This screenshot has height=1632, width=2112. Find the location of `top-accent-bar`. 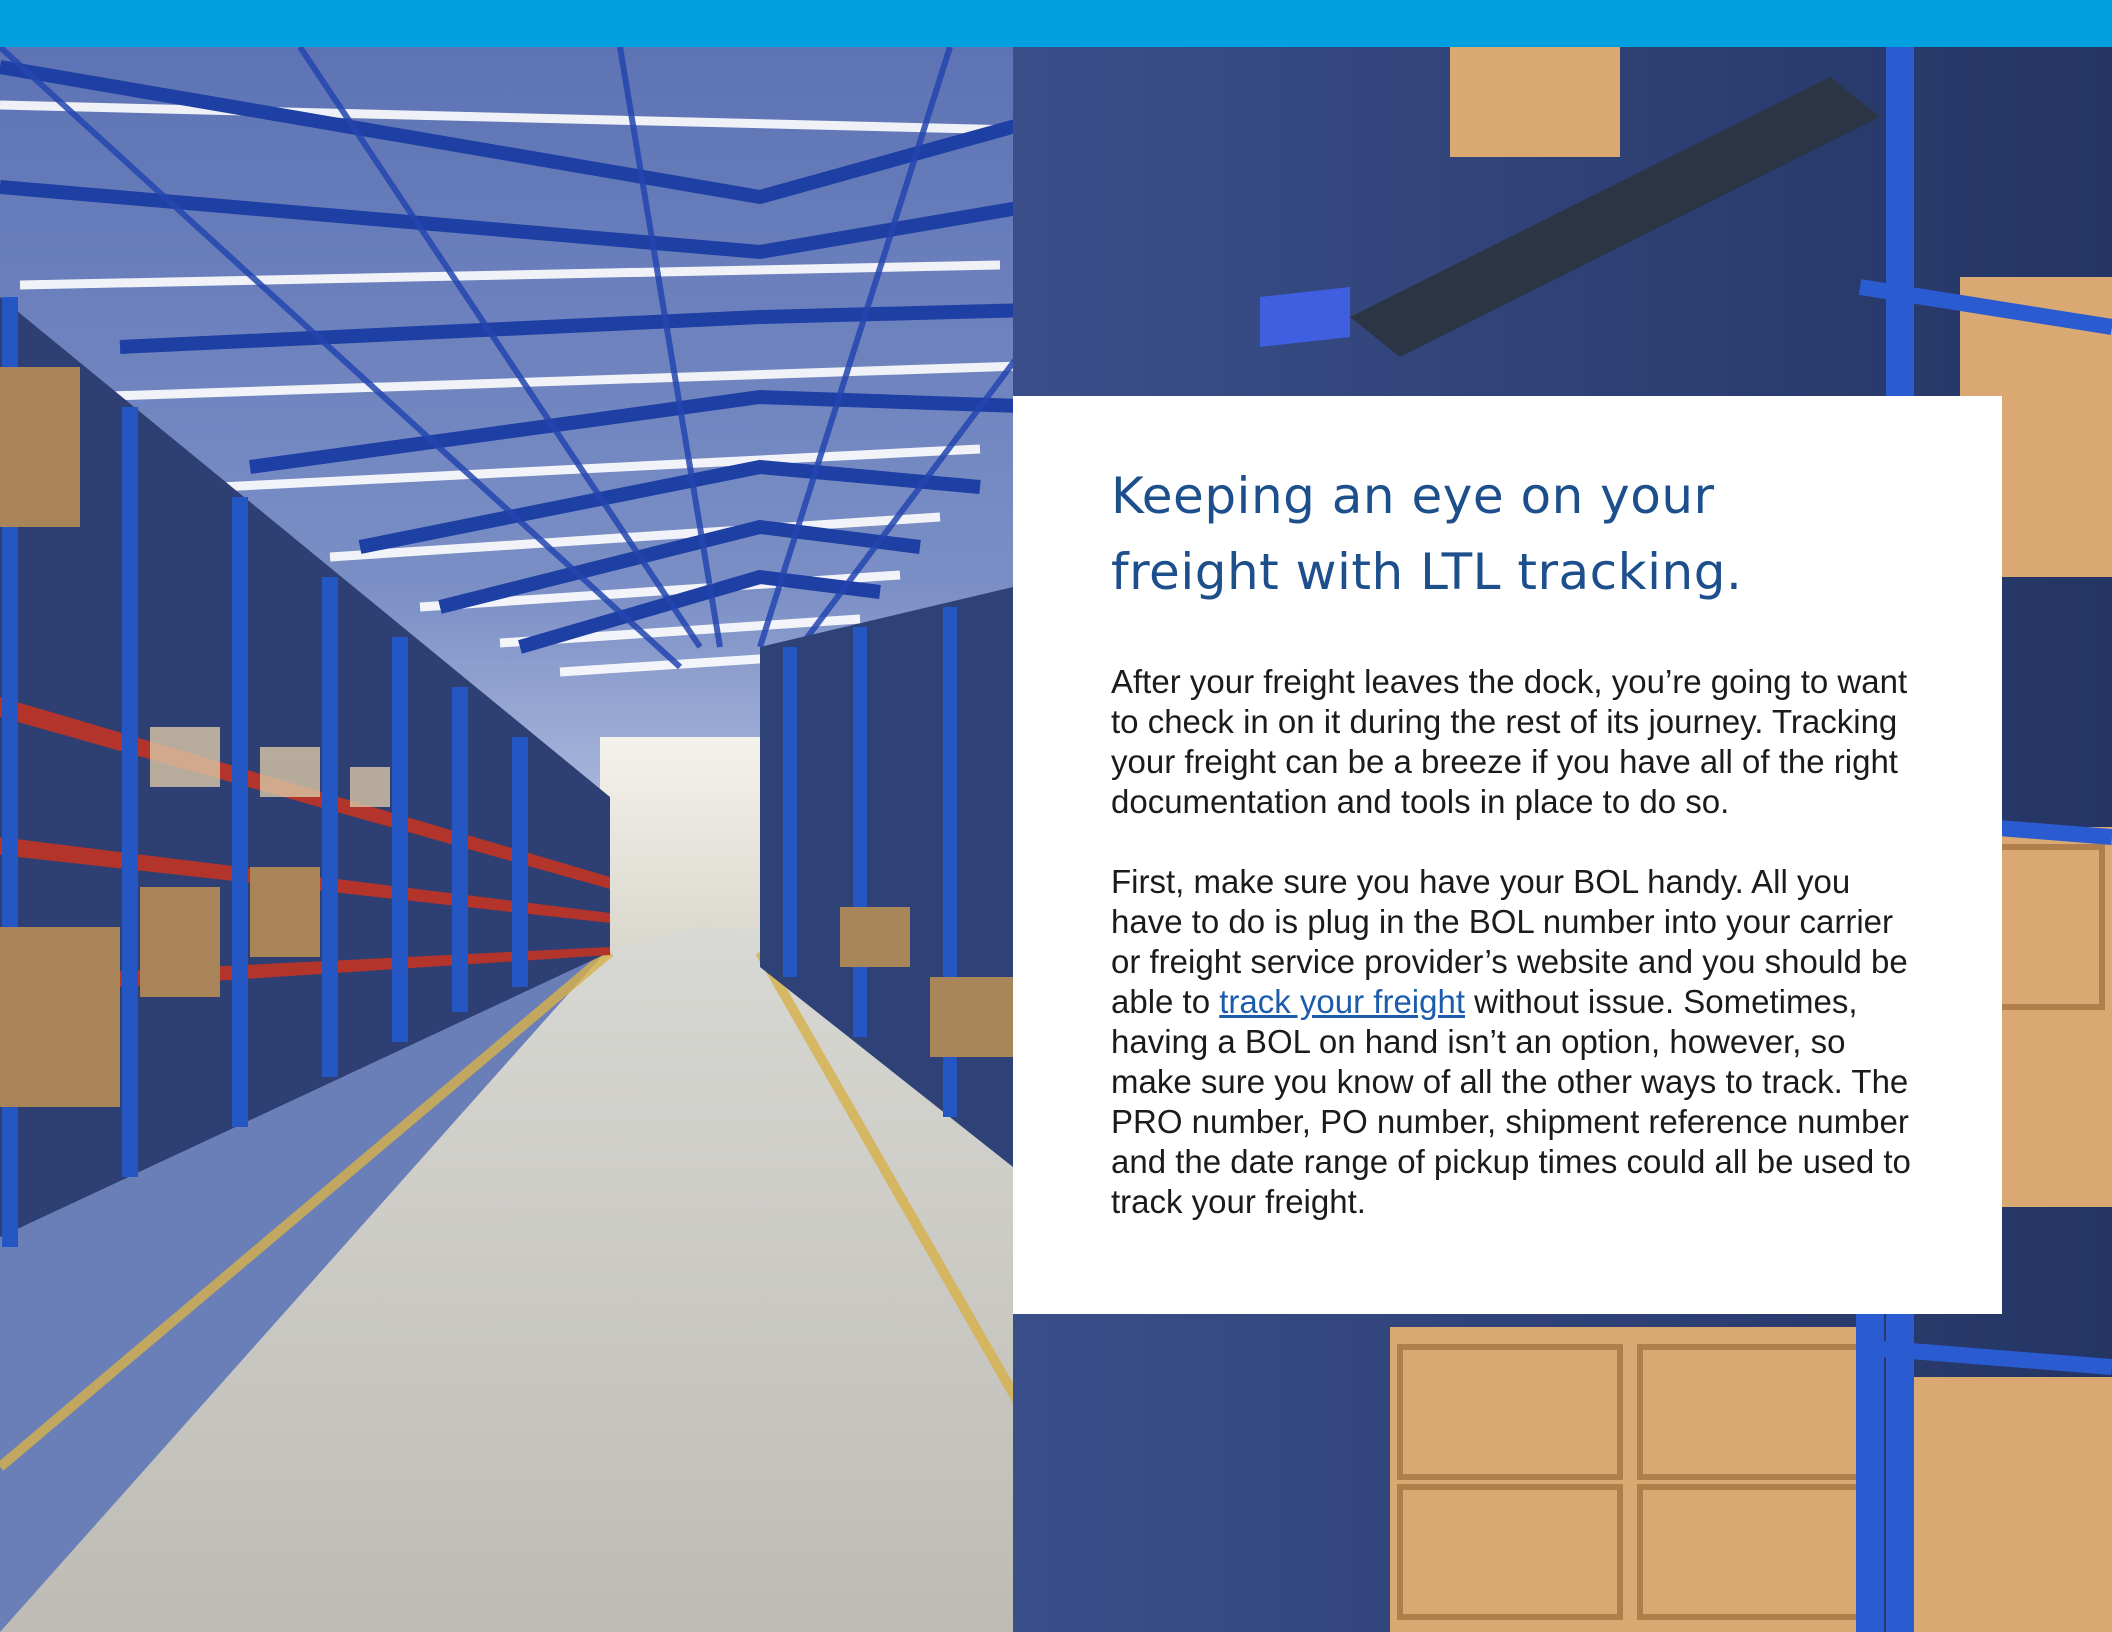

top-accent-bar is located at coordinates (1056, 23).